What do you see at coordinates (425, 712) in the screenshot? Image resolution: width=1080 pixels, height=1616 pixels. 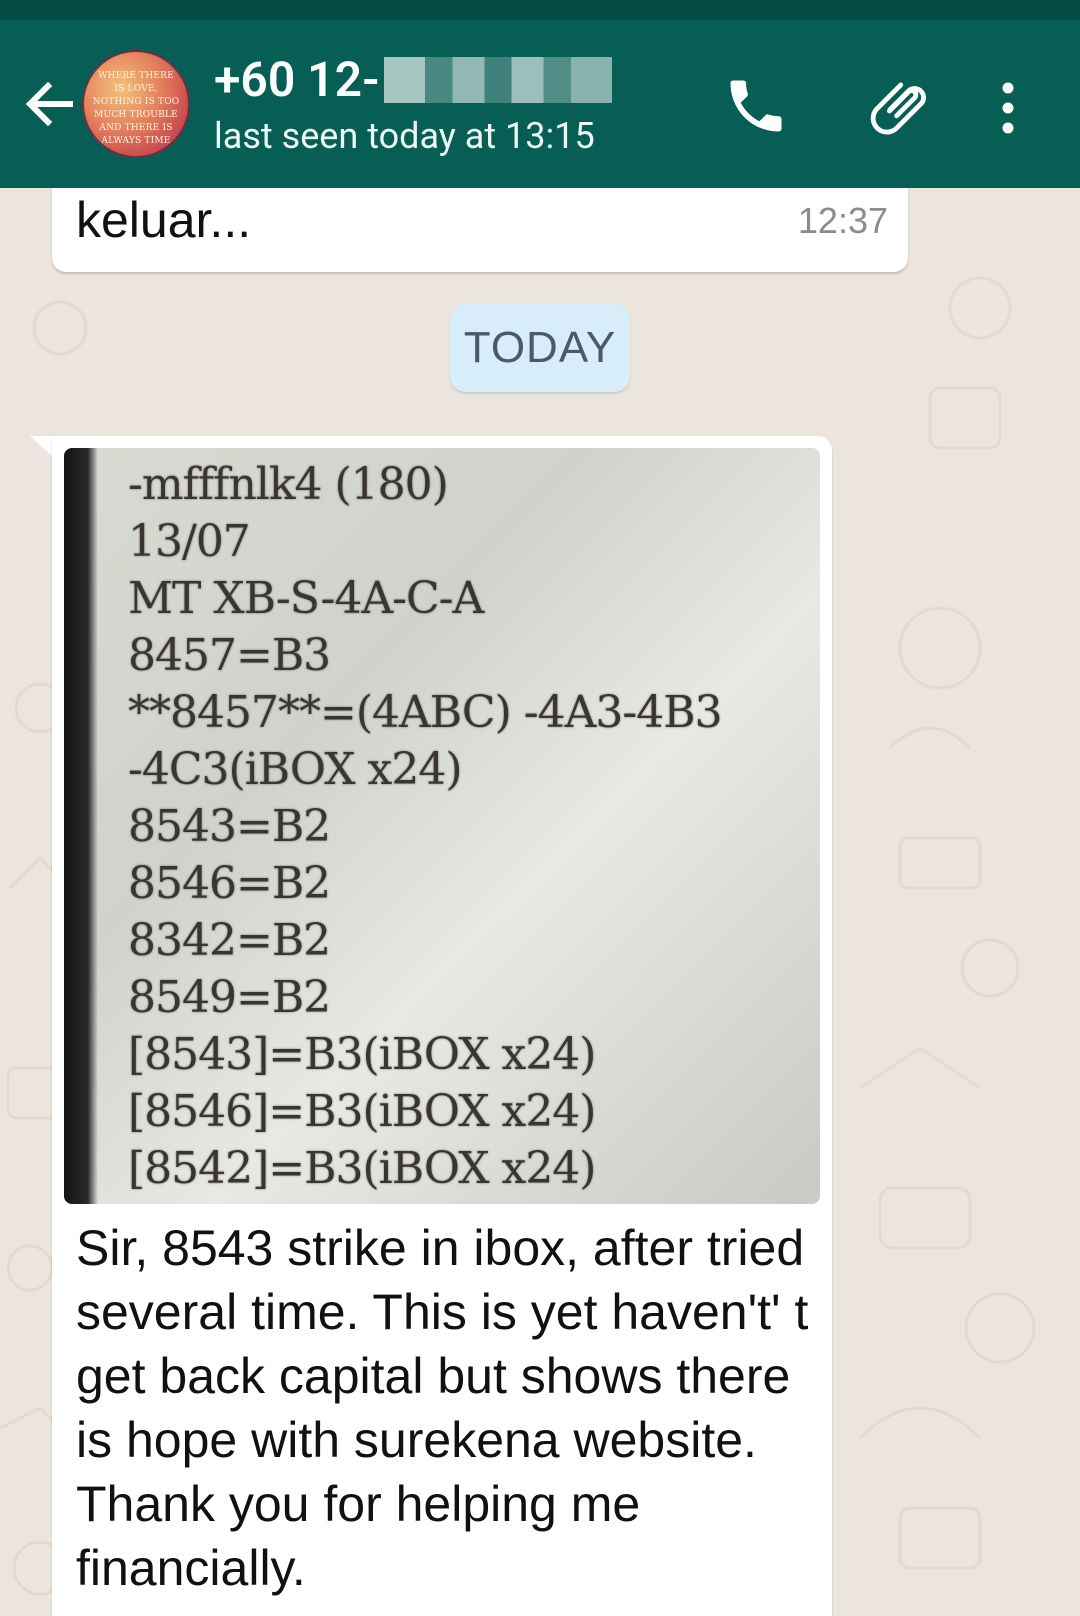 I see `receipt-line: **8457**=(4ABC) -4A3-4B3` at bounding box center [425, 712].